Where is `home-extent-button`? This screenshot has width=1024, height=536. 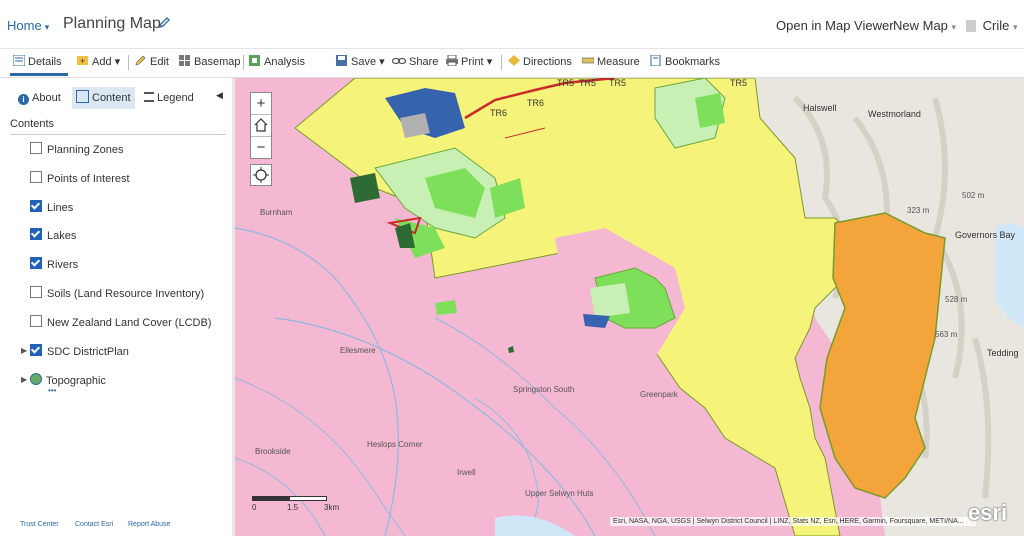 home-extent-button is located at coordinates (261, 126).